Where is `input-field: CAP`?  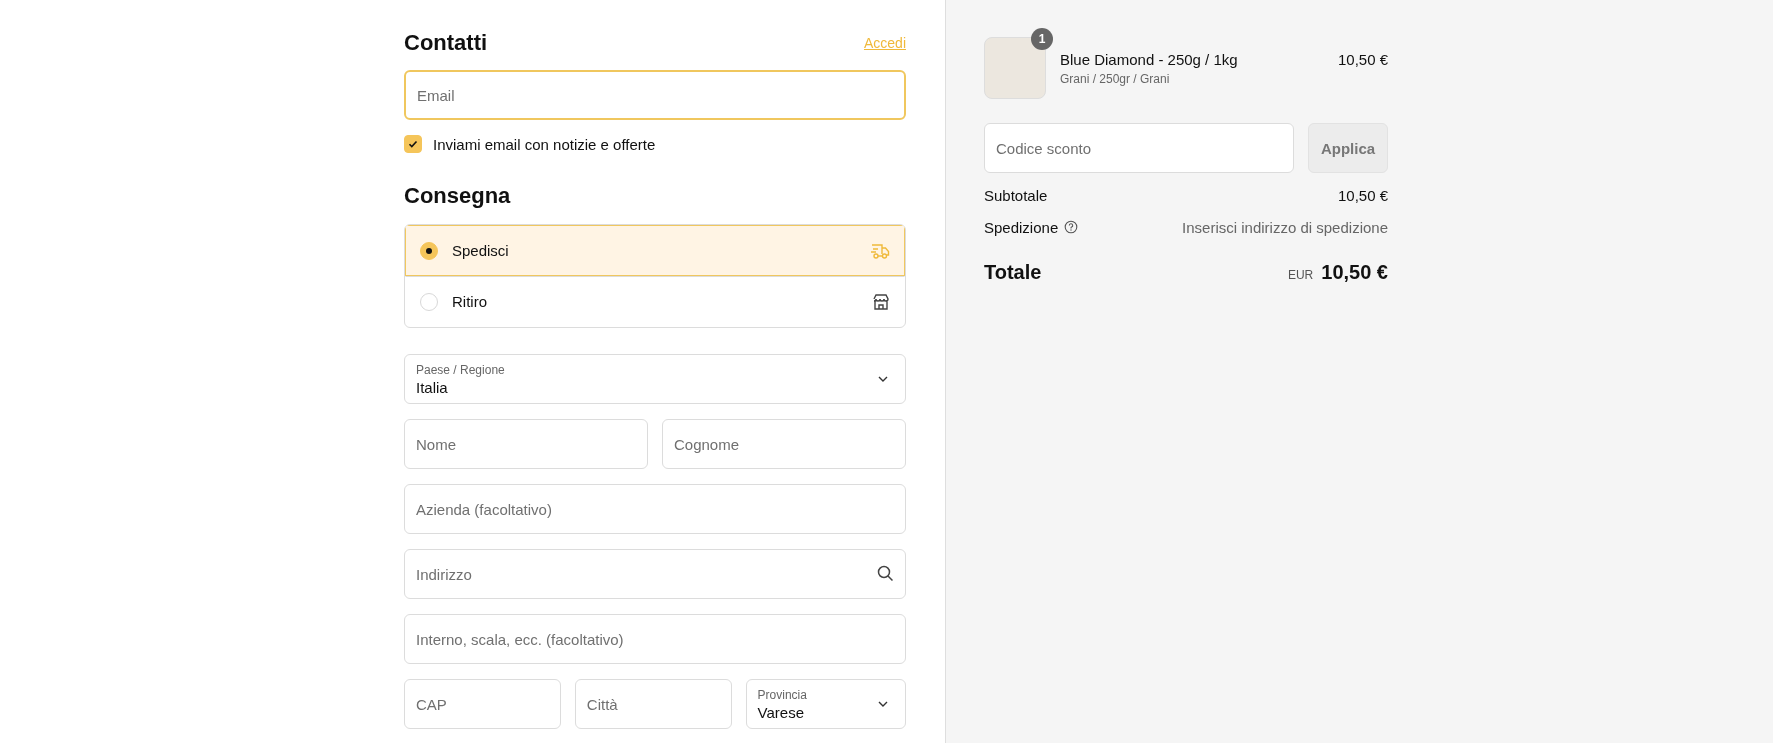
input-field: CAP is located at coordinates (482, 704).